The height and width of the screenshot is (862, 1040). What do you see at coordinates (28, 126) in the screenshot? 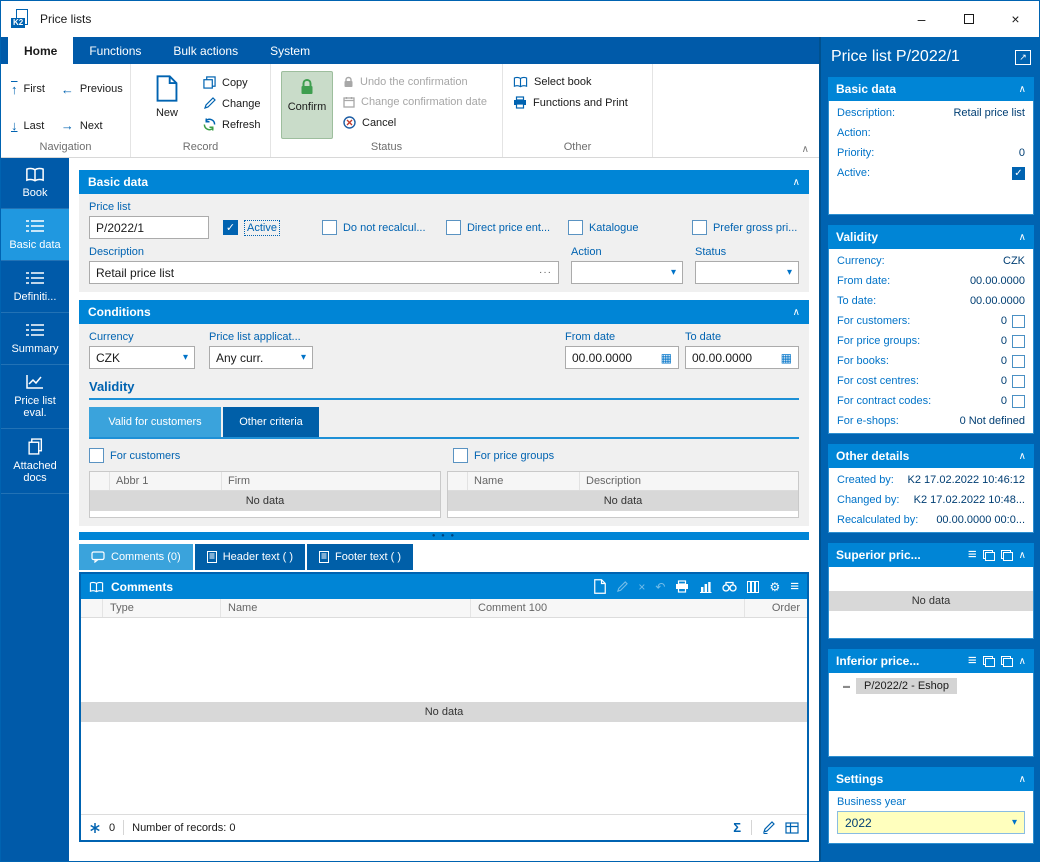
I see `last-button: ↓ Last` at bounding box center [28, 126].